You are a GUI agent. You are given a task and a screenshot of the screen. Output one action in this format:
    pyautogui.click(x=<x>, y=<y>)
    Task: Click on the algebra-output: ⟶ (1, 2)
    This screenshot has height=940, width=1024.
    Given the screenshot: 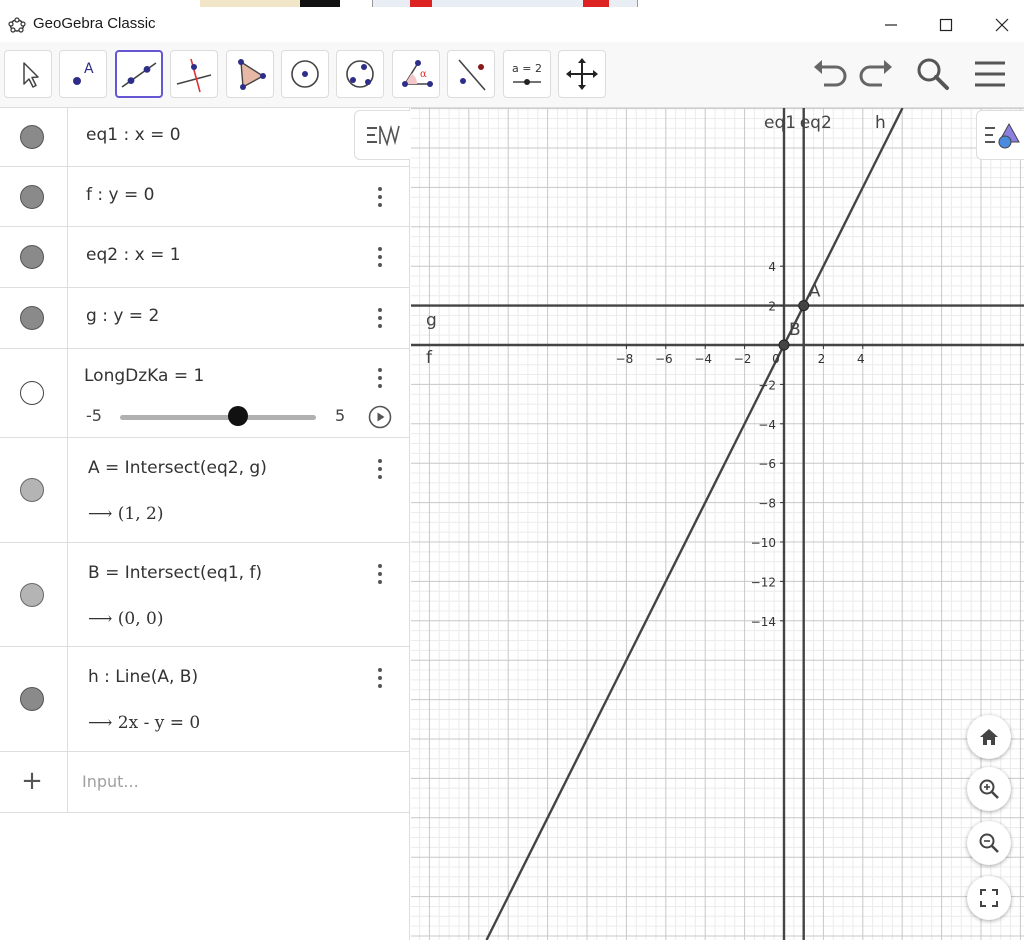 What is the action you would take?
    pyautogui.click(x=126, y=514)
    